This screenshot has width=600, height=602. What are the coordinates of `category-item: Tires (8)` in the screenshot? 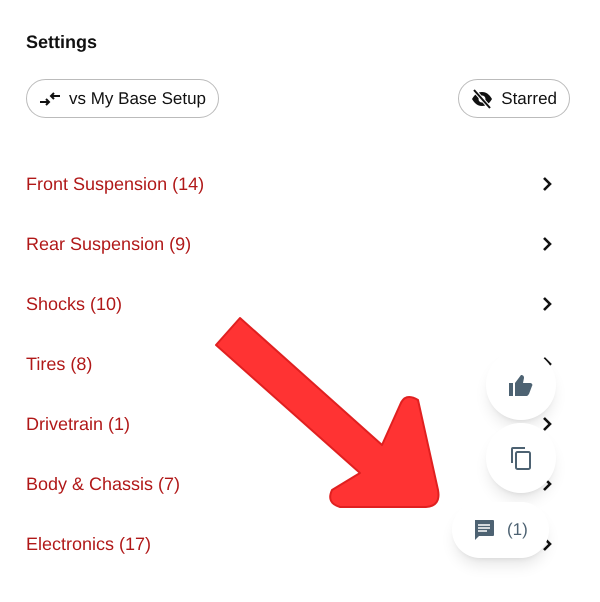 It's located at (59, 364).